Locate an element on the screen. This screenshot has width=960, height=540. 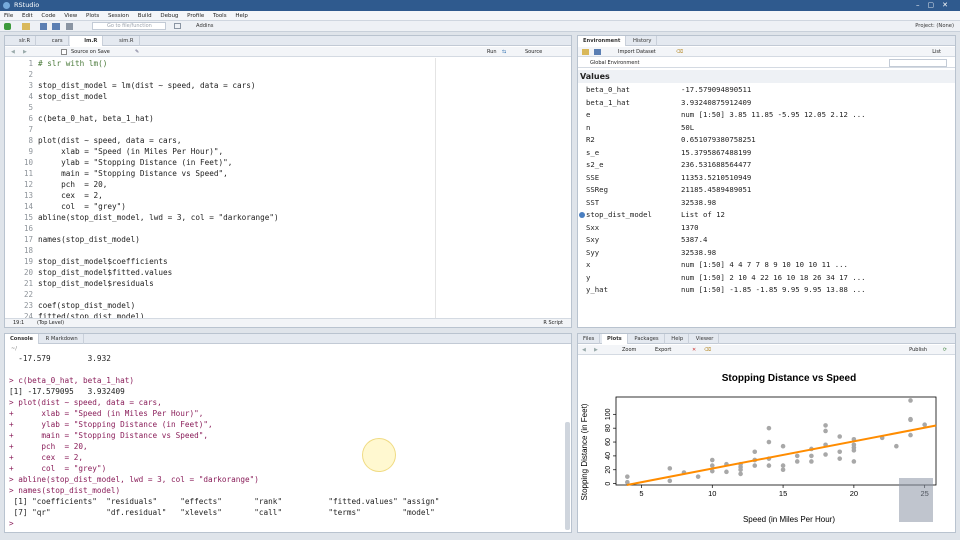
editor-line: 8 plot(dist ~ speed, data = cars, is located at coordinates (220, 140).